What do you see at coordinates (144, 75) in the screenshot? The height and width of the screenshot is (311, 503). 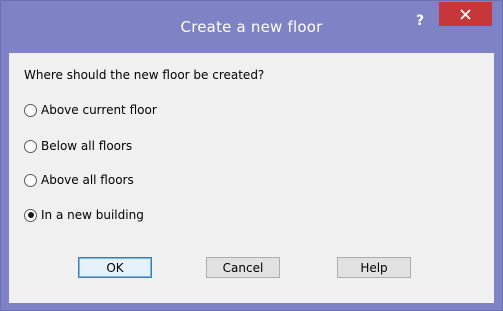 I see `prompt-label: Where should the new floor be created?` at bounding box center [144, 75].